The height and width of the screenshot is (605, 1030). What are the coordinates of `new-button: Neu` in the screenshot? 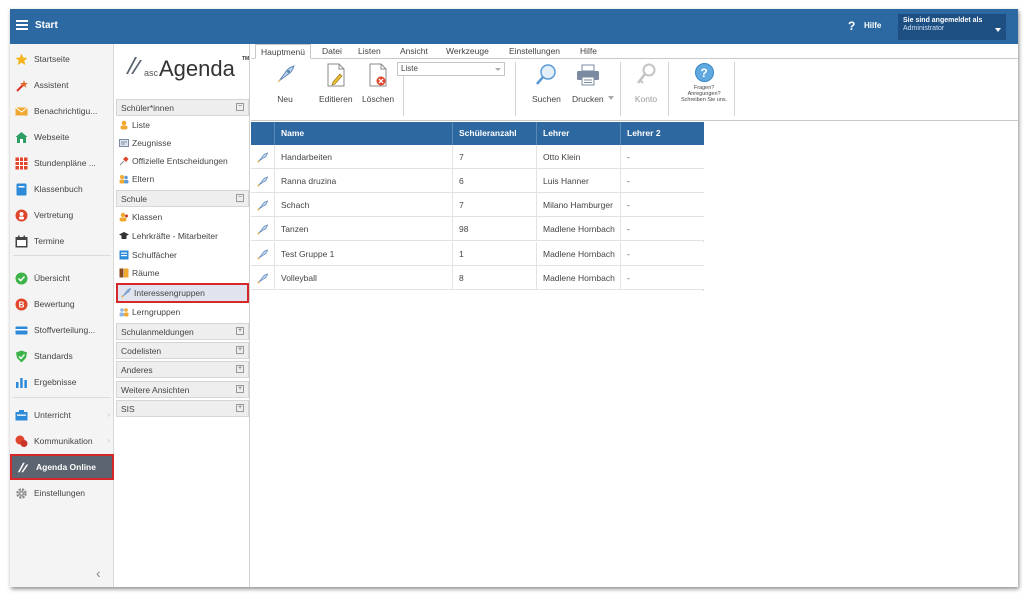 It's located at (285, 89).